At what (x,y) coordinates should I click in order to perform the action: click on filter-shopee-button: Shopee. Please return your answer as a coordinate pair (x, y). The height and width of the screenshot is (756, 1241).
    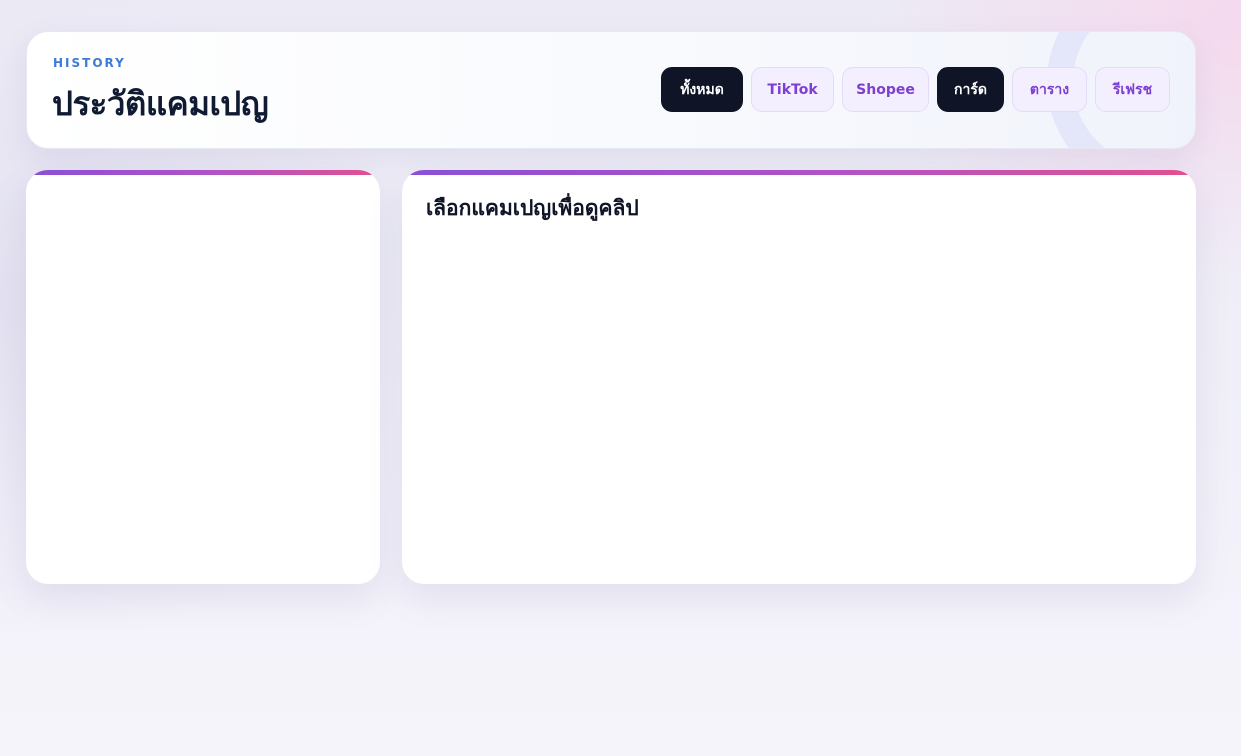
    Looking at the image, I should click on (885, 89).